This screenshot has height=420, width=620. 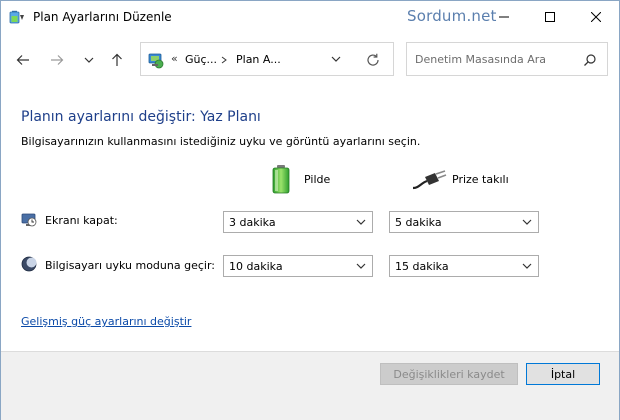 I want to click on column-header-plugged-in: Prize takılı, so click(x=480, y=179).